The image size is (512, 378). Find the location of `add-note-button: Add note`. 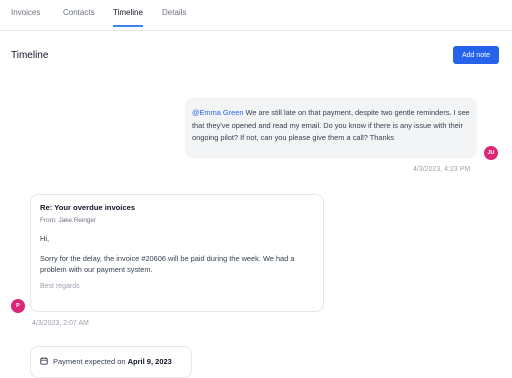

add-note-button: Add note is located at coordinates (476, 55).